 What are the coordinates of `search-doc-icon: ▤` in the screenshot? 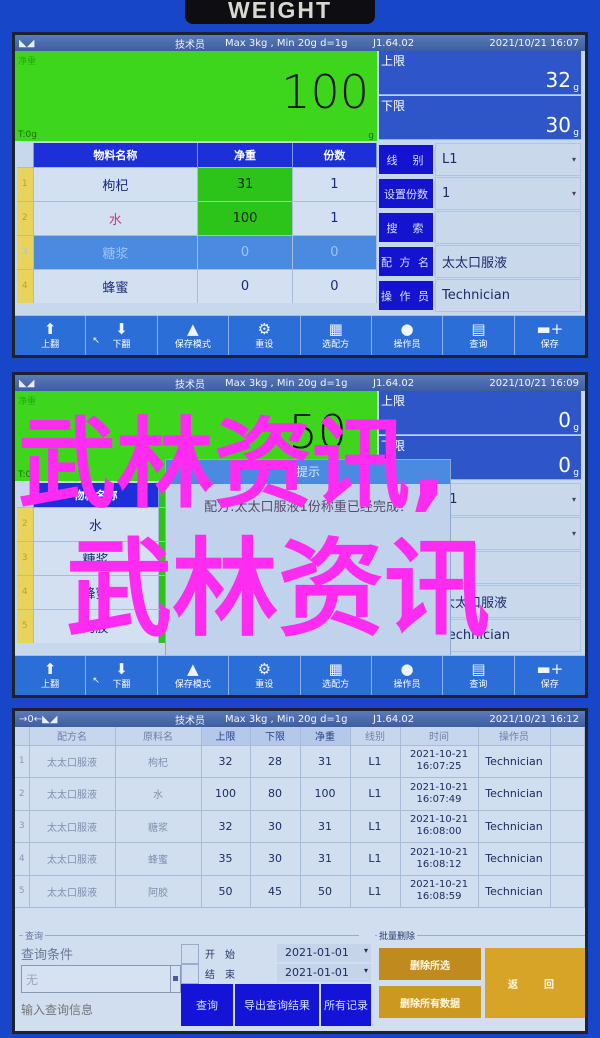 It's located at (478, 329).